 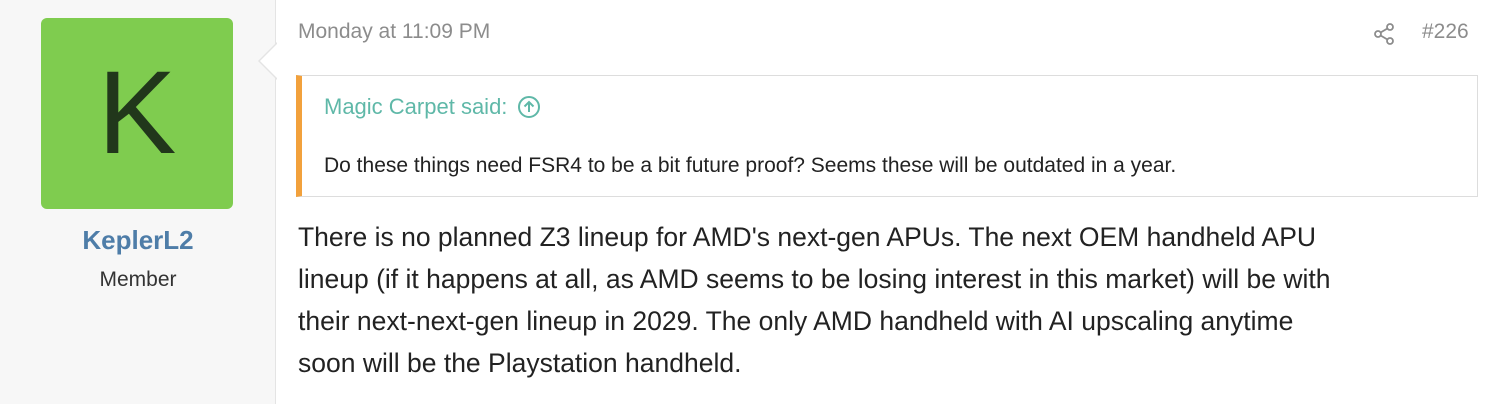 I want to click on avatar: K, so click(x=137, y=113).